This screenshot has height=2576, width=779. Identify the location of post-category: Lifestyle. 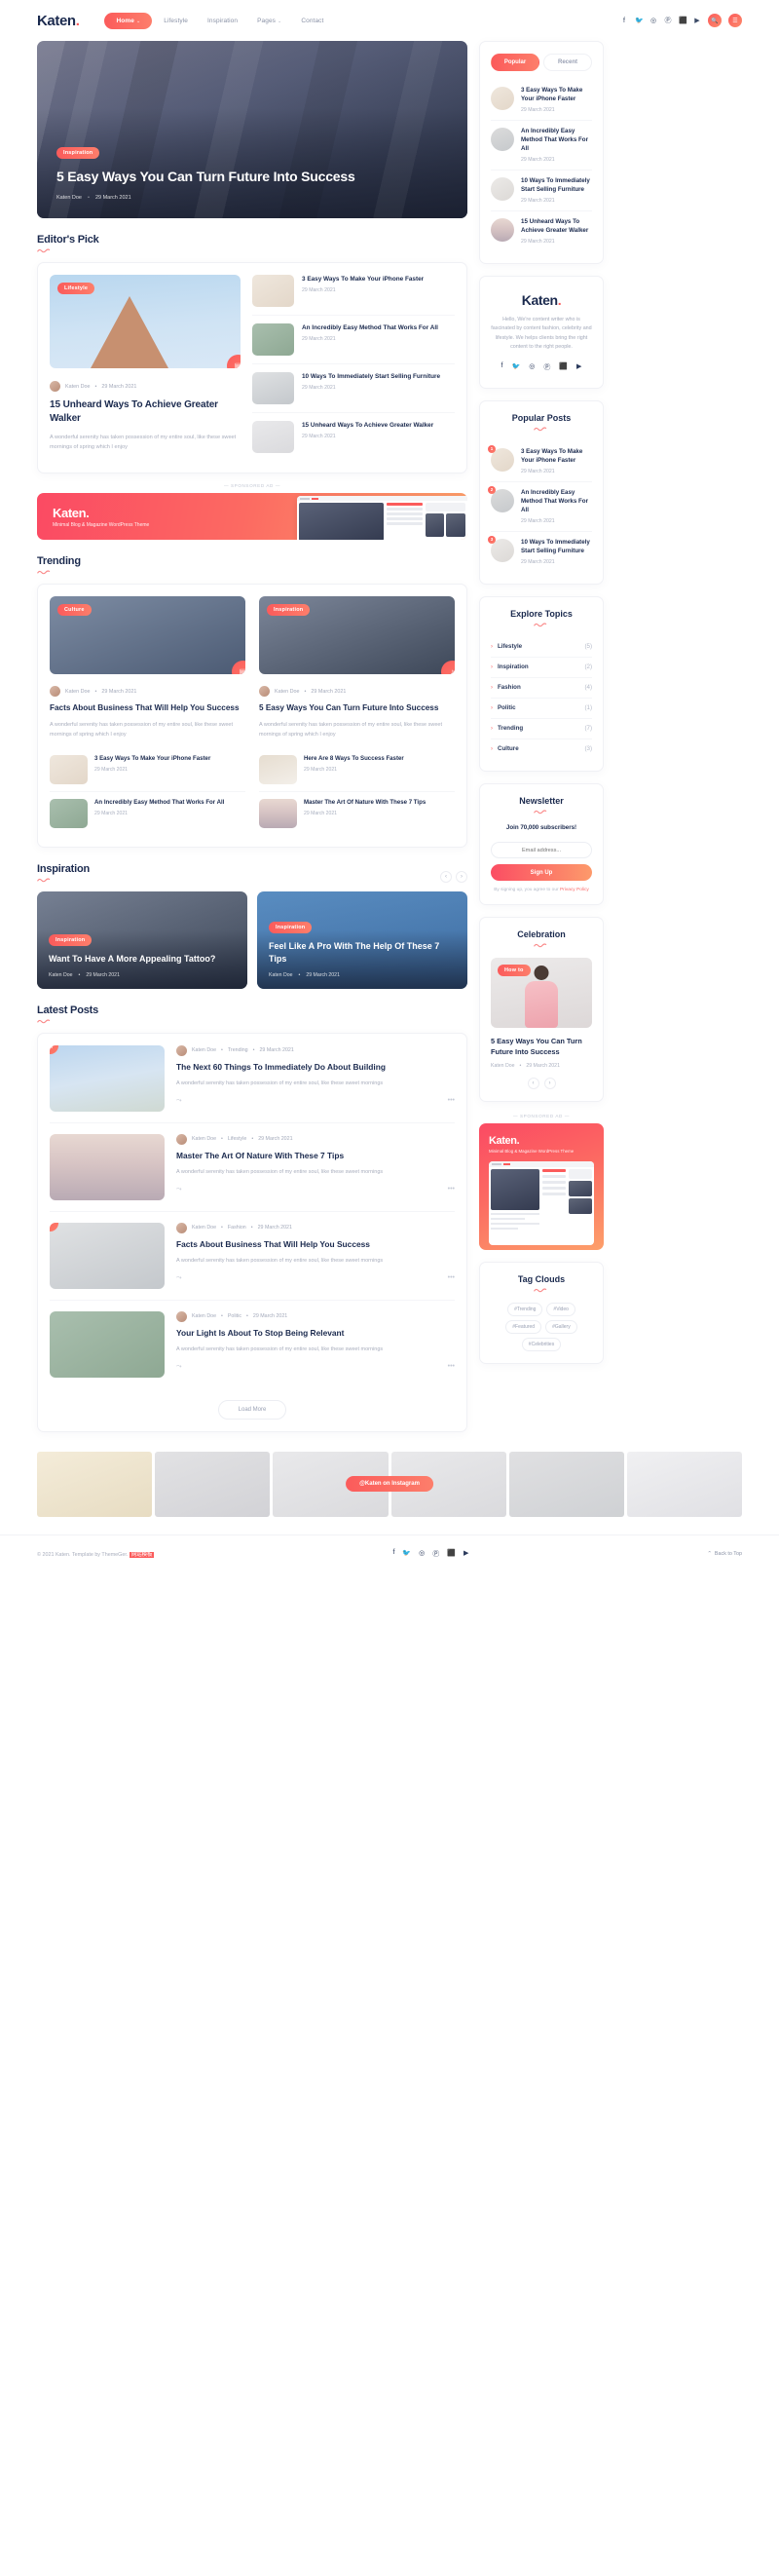
(237, 1139).